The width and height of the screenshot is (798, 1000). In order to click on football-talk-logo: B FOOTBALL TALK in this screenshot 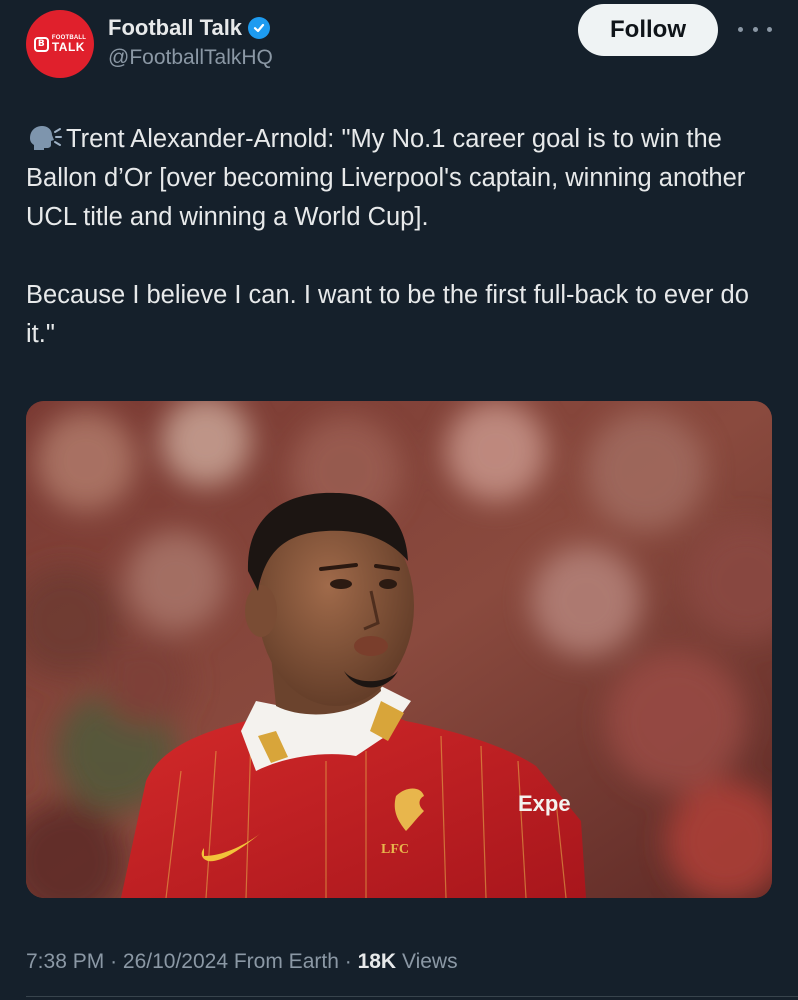, I will do `click(59, 44)`.